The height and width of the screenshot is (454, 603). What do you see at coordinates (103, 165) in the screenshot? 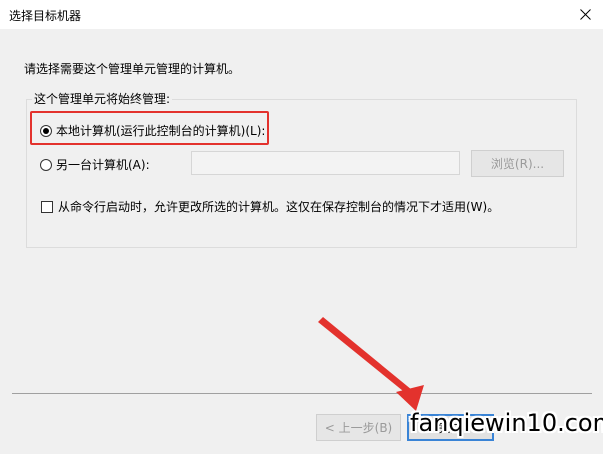
I see `other-computer-label: 另一台计算机(A):` at bounding box center [103, 165].